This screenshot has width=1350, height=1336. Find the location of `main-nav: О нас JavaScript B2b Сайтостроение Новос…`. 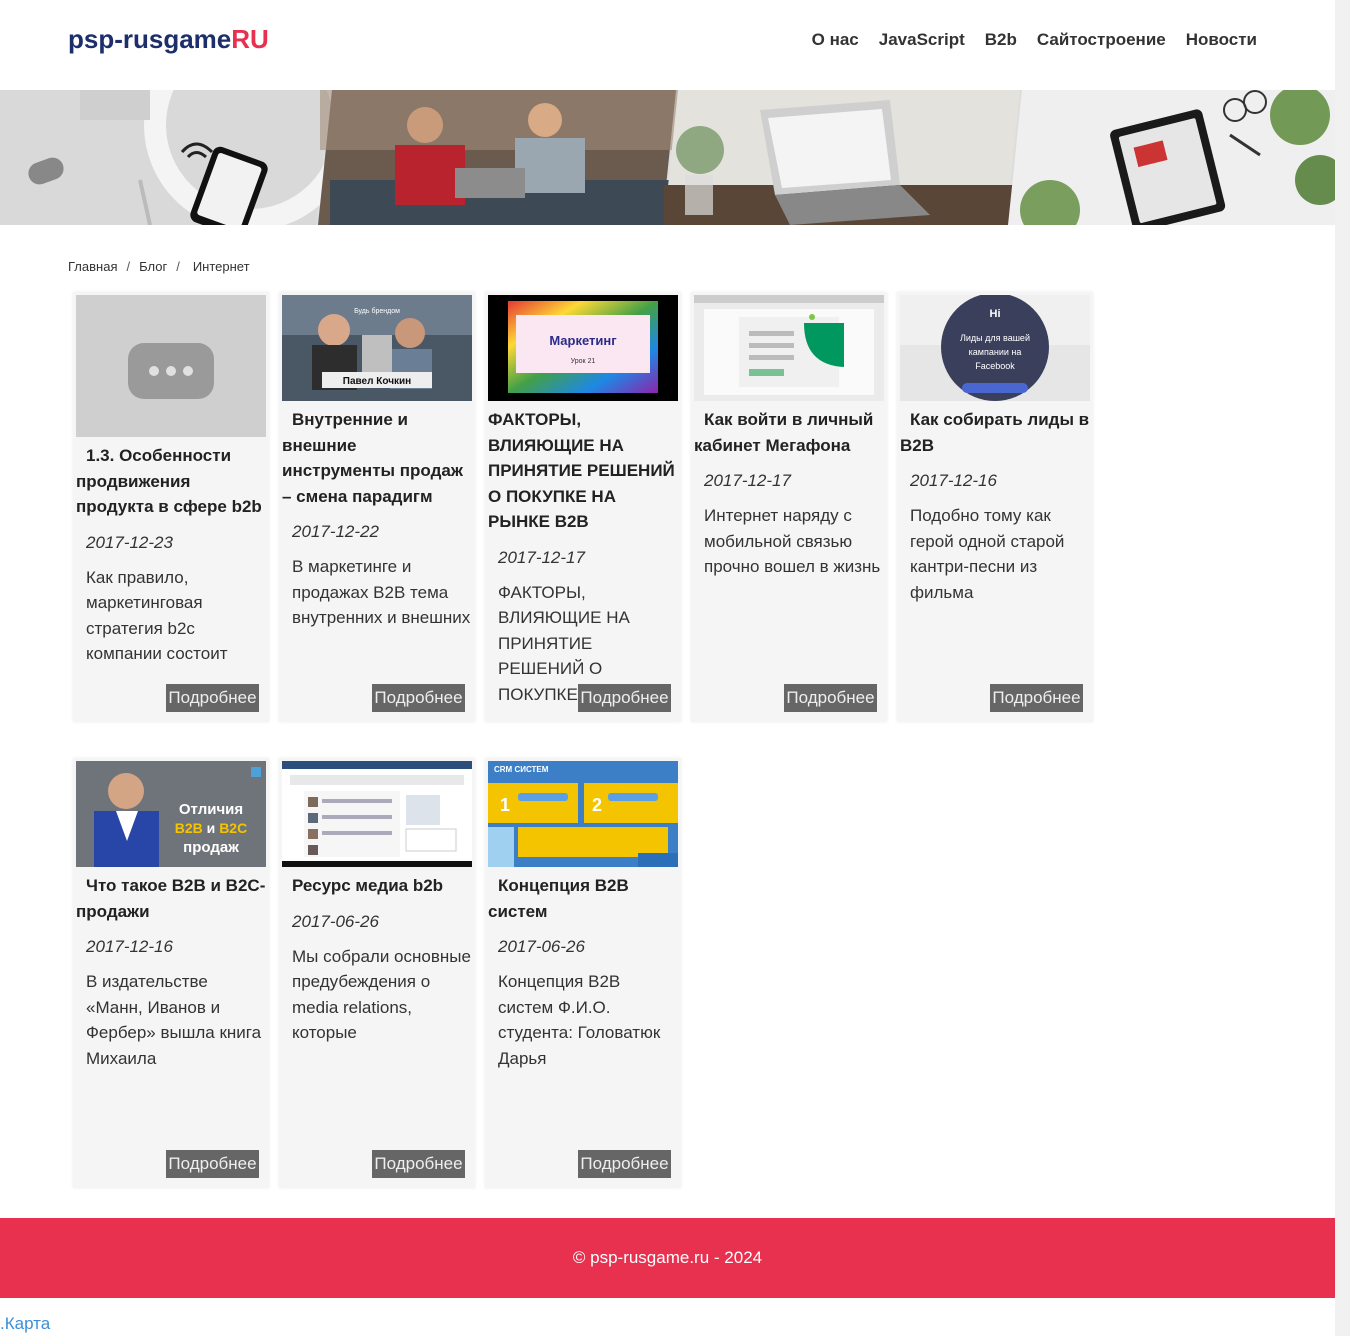

main-nav: О нас JavaScript B2b Сайтостроение Новос… is located at coordinates (1034, 40).